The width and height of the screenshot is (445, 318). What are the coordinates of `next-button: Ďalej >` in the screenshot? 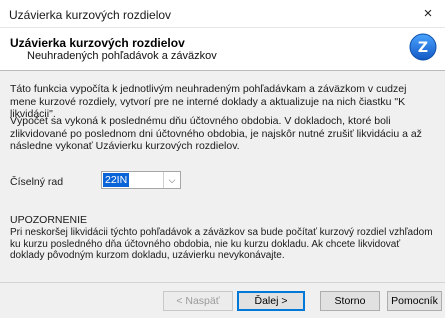 It's located at (271, 301).